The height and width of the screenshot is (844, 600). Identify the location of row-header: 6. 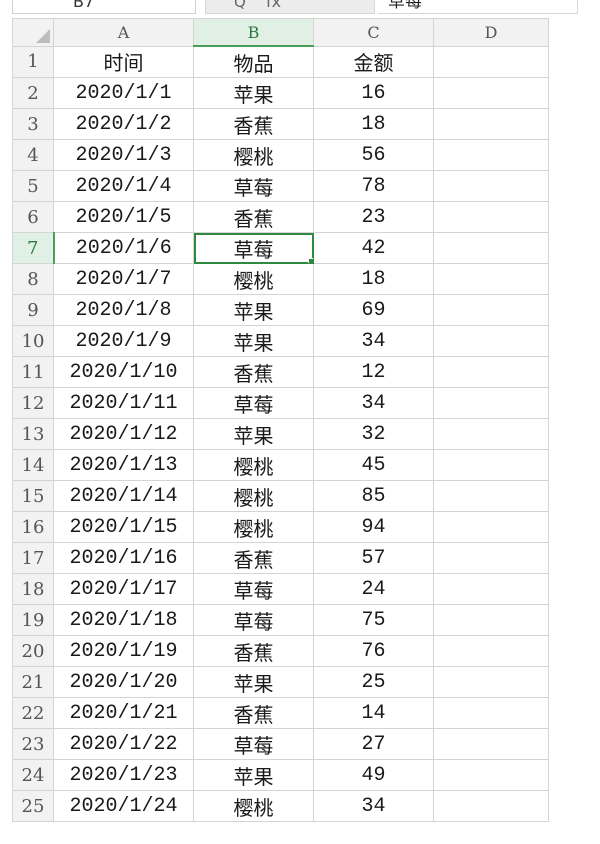
(33, 217).